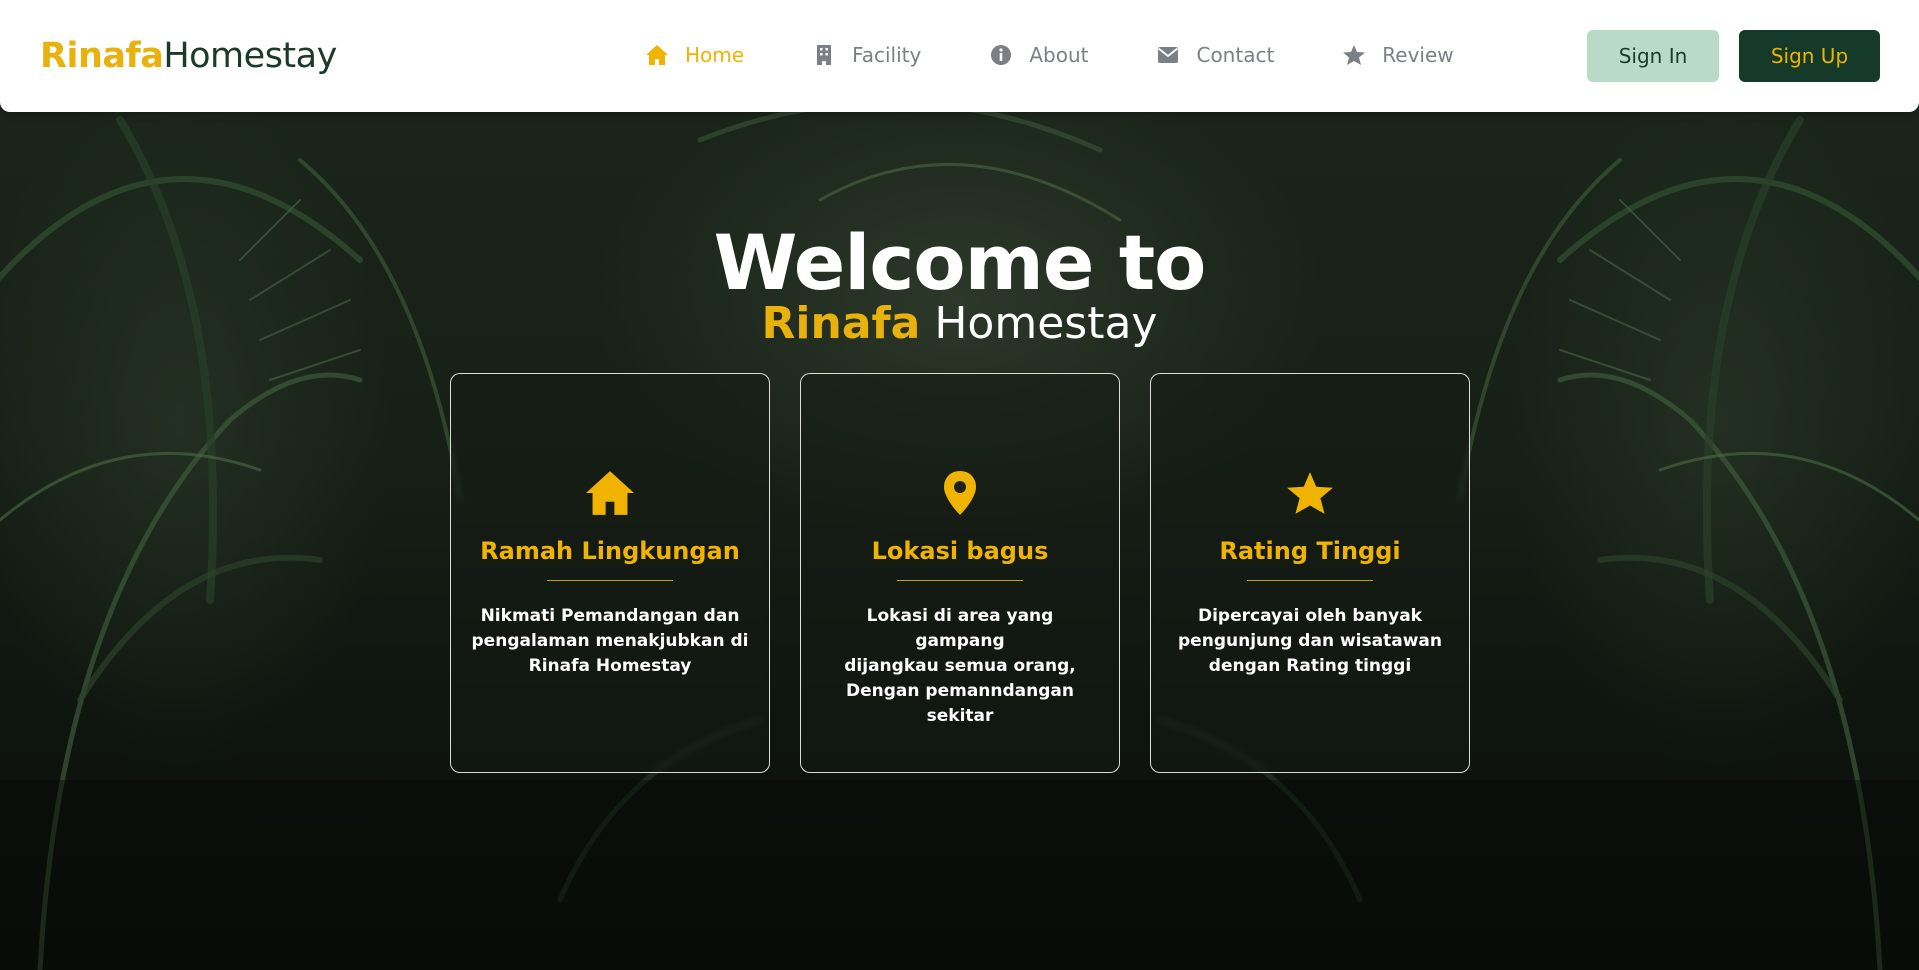 This screenshot has width=1919, height=970. I want to click on nav-item-label: Facility, so click(887, 55).